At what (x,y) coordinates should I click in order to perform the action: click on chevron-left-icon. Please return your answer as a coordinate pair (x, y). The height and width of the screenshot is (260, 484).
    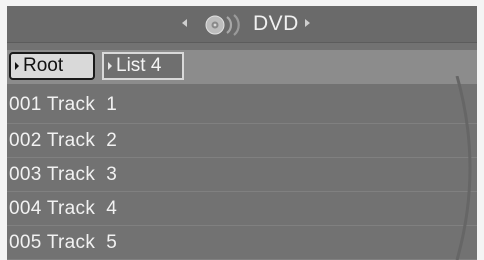
    Looking at the image, I should click on (184, 23).